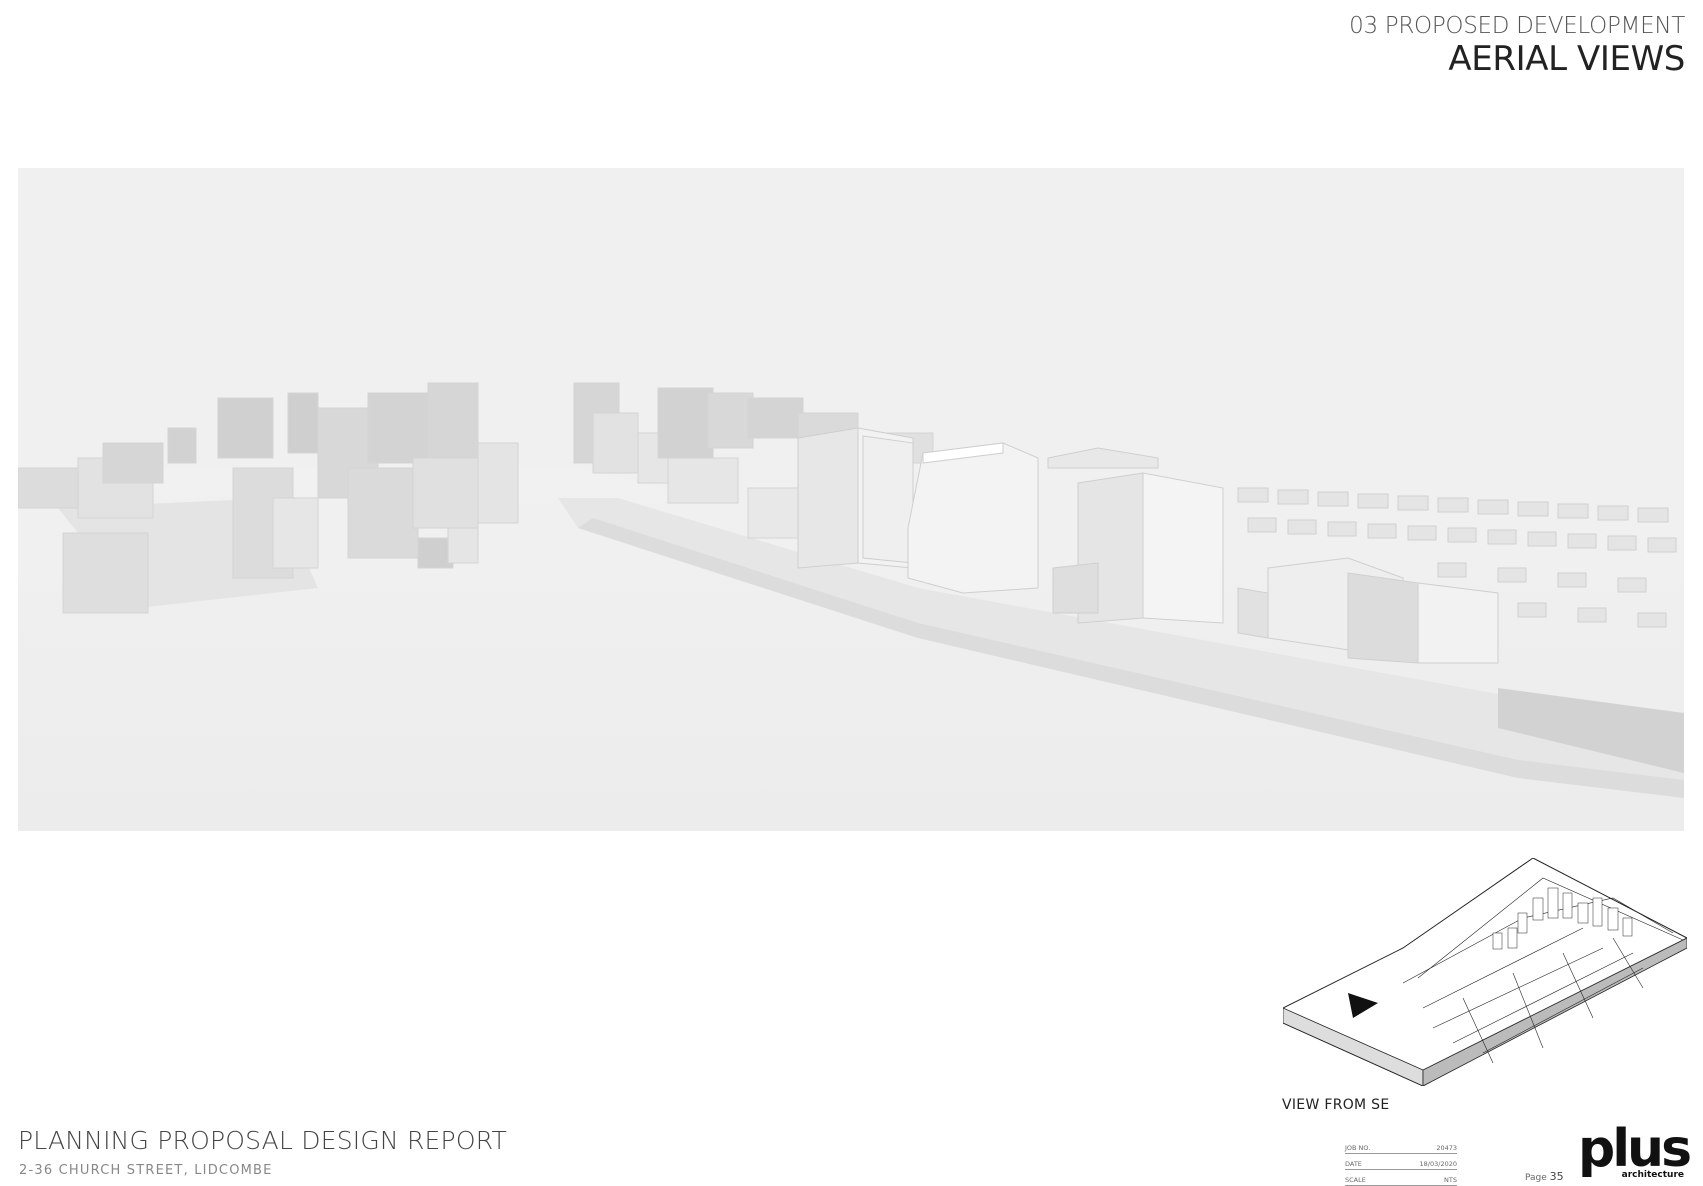  Describe the element at coordinates (1517, 26) in the screenshot. I see `section-label: 03 PROPOSED DEVELOPMENT` at that location.